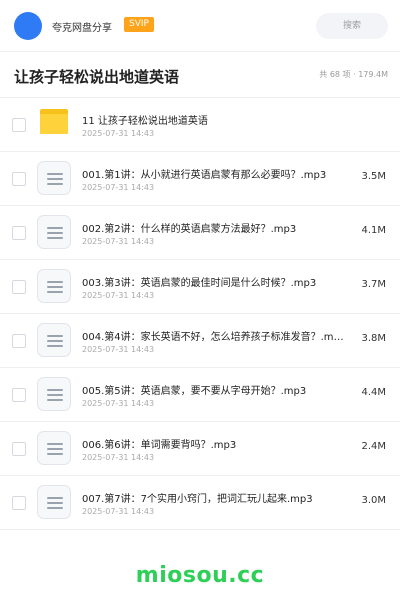 The height and width of the screenshot is (600, 400). Describe the element at coordinates (189, 229) in the screenshot. I see `item-name: 002.第2讲：什么样的英语启蒙方法最好？.mp3` at that location.